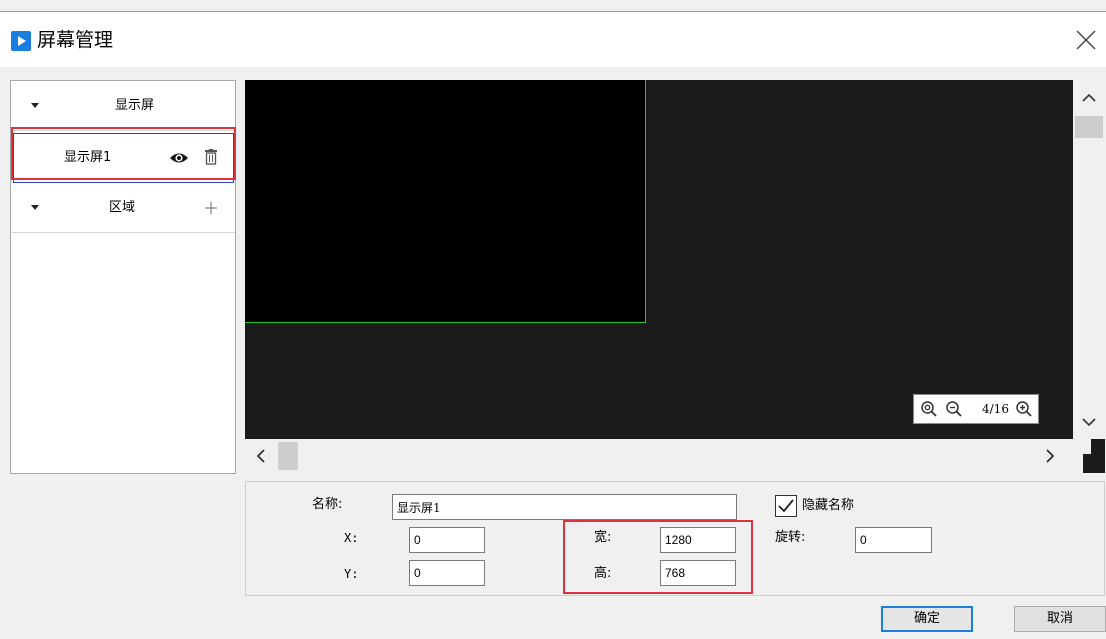 The width and height of the screenshot is (1106, 639). What do you see at coordinates (1060, 619) in the screenshot?
I see `cancel-button: 取消` at bounding box center [1060, 619].